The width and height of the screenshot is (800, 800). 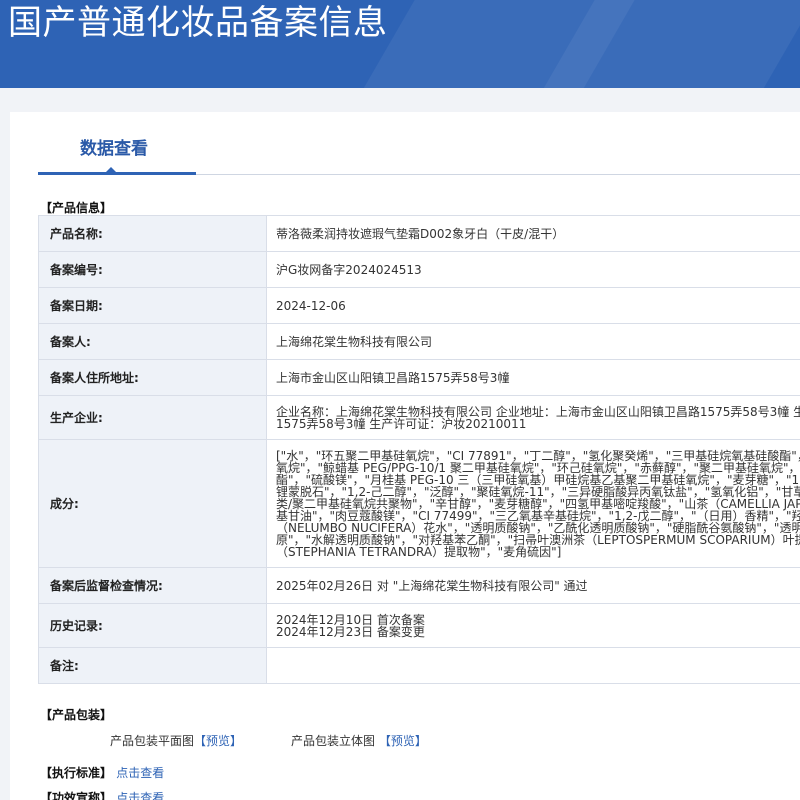 I want to click on info-row-filer: 备案人: 上海绵花棠生物科技有限公司, so click(x=419, y=341).